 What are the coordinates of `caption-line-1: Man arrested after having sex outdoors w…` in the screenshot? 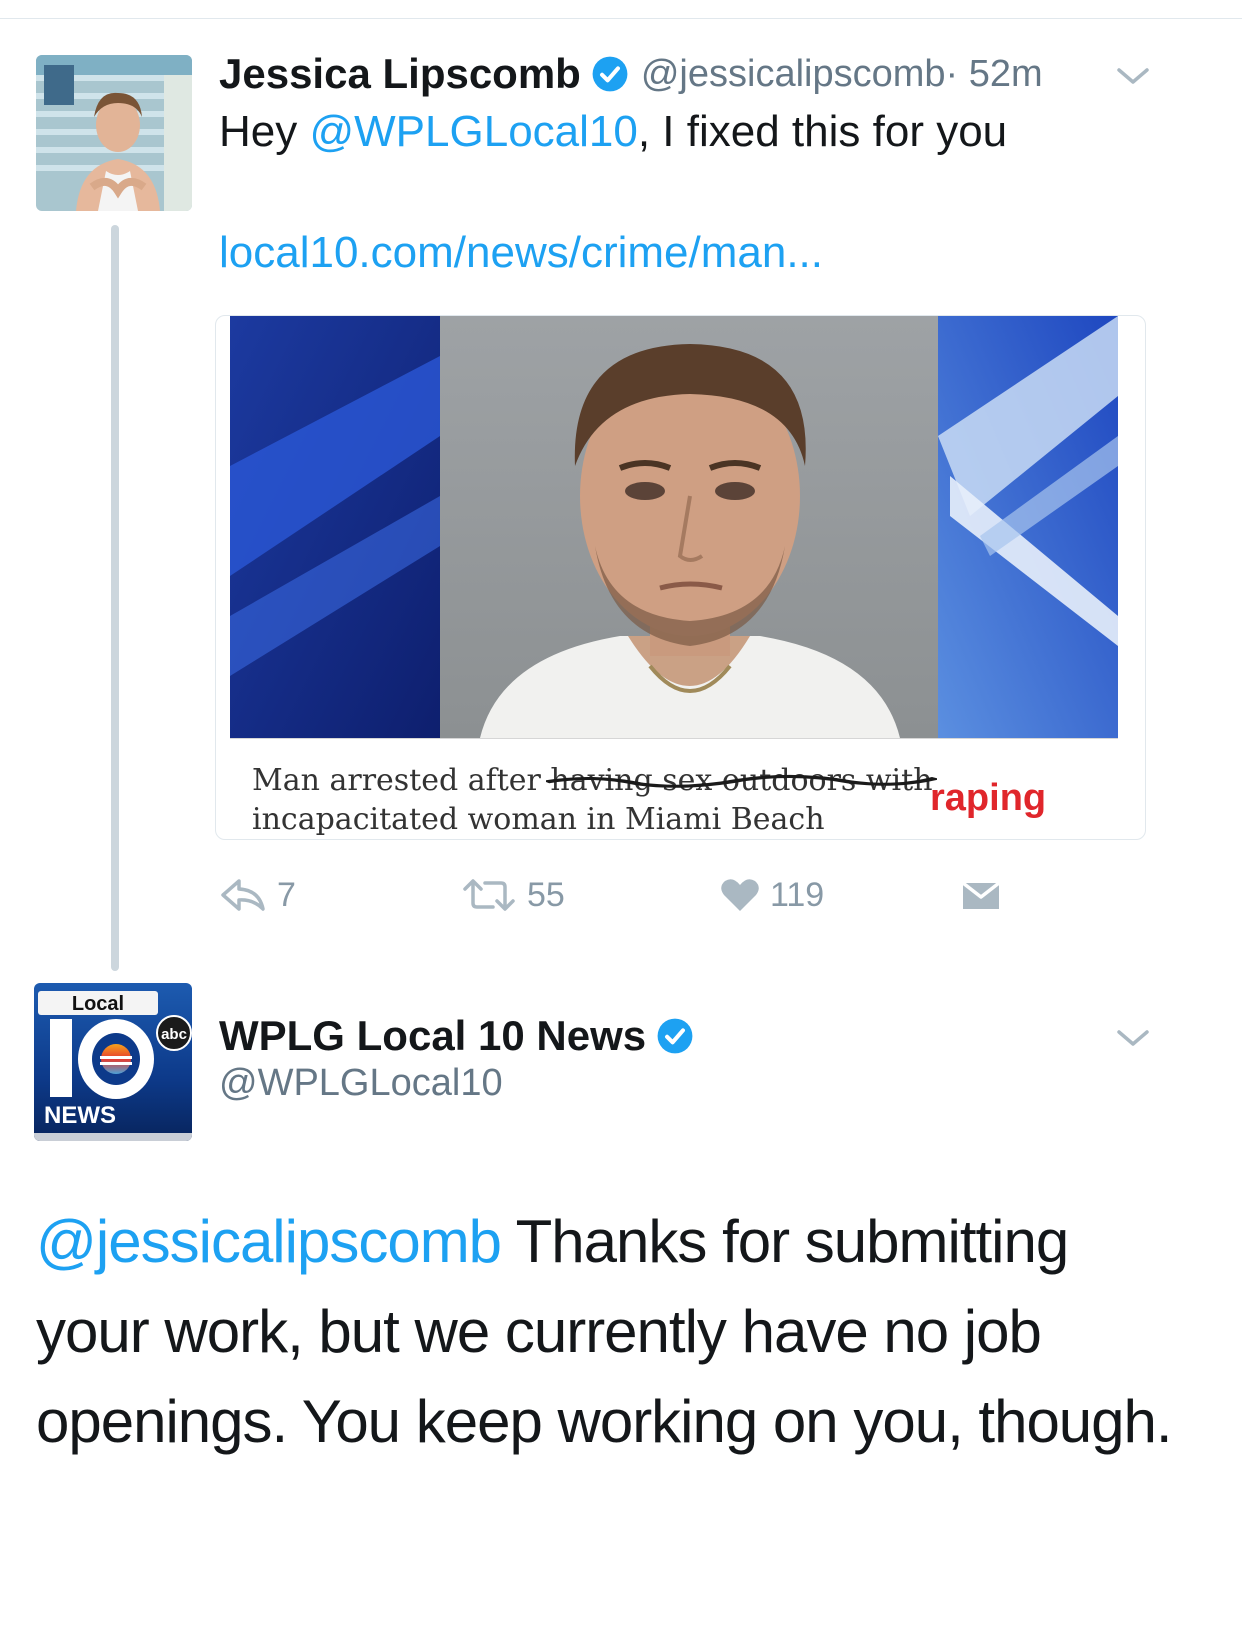 It's located at (594, 780).